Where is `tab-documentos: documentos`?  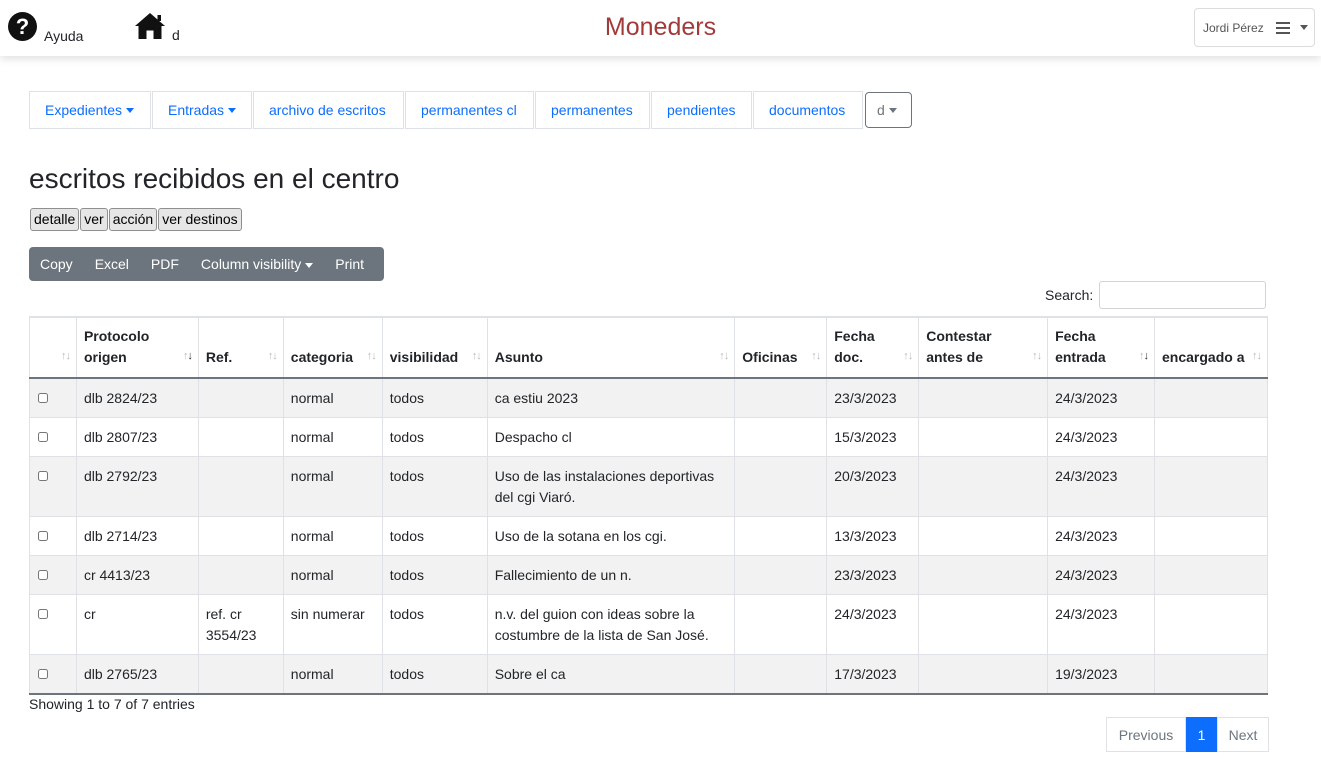 tab-documentos: documentos is located at coordinates (808, 110).